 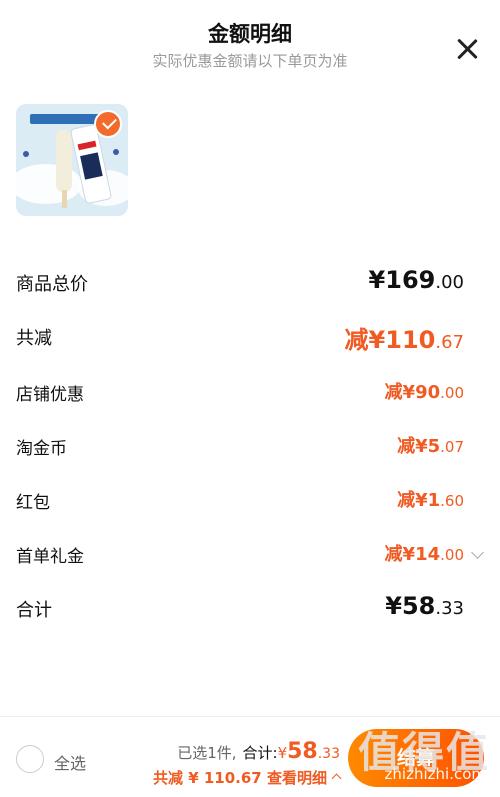 I want to click on amount-integer: 110, so click(x=410, y=340).